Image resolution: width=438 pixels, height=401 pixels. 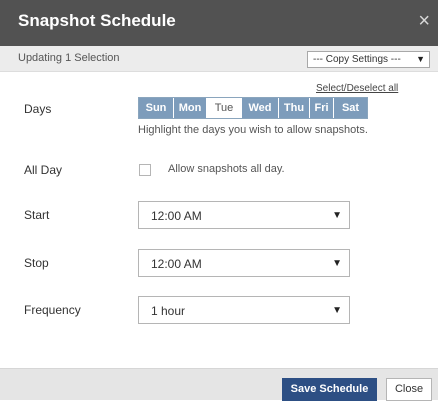 I want to click on start-label: Start, so click(x=37, y=215).